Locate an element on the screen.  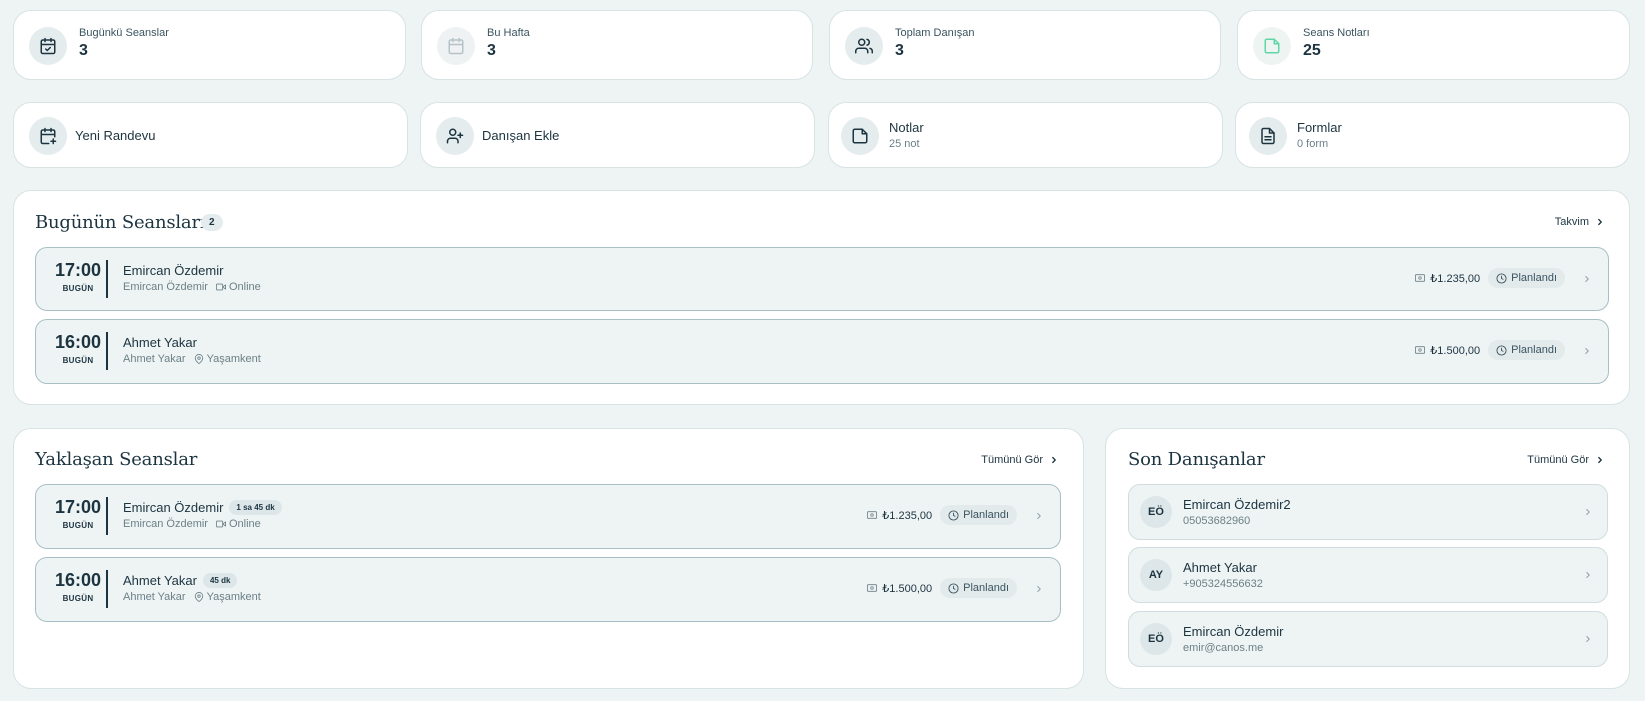
banknote-icon is located at coordinates (1420, 350).